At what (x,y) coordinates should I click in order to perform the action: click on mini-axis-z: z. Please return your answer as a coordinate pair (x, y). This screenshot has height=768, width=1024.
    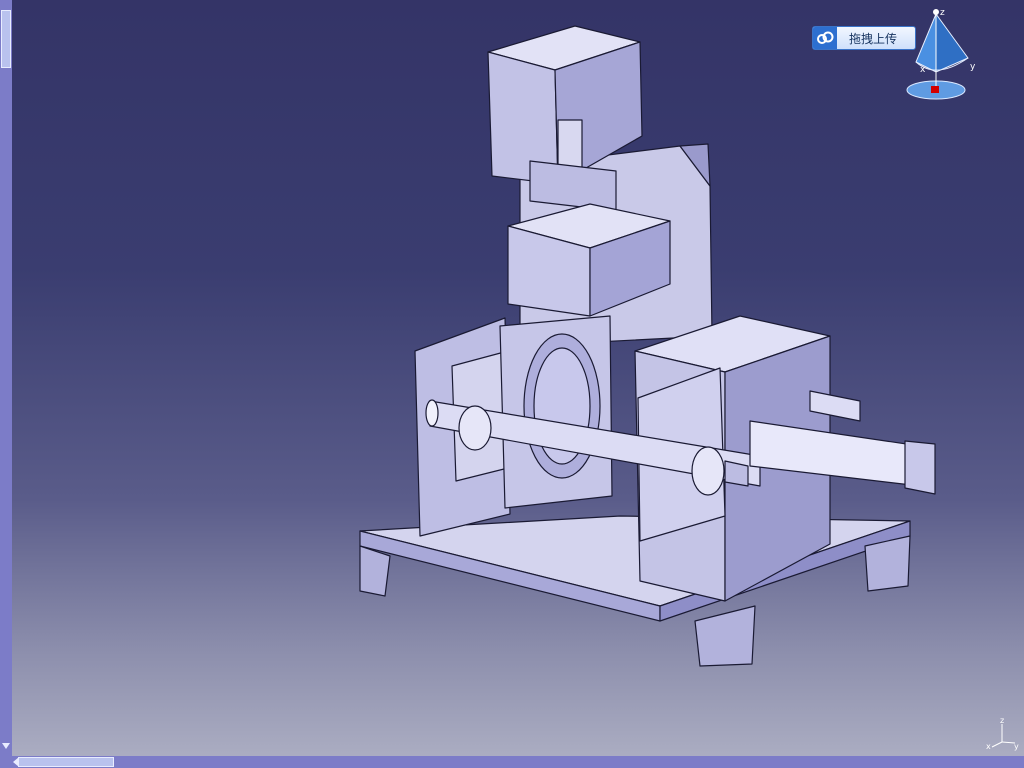
    Looking at the image, I should click on (1002, 720).